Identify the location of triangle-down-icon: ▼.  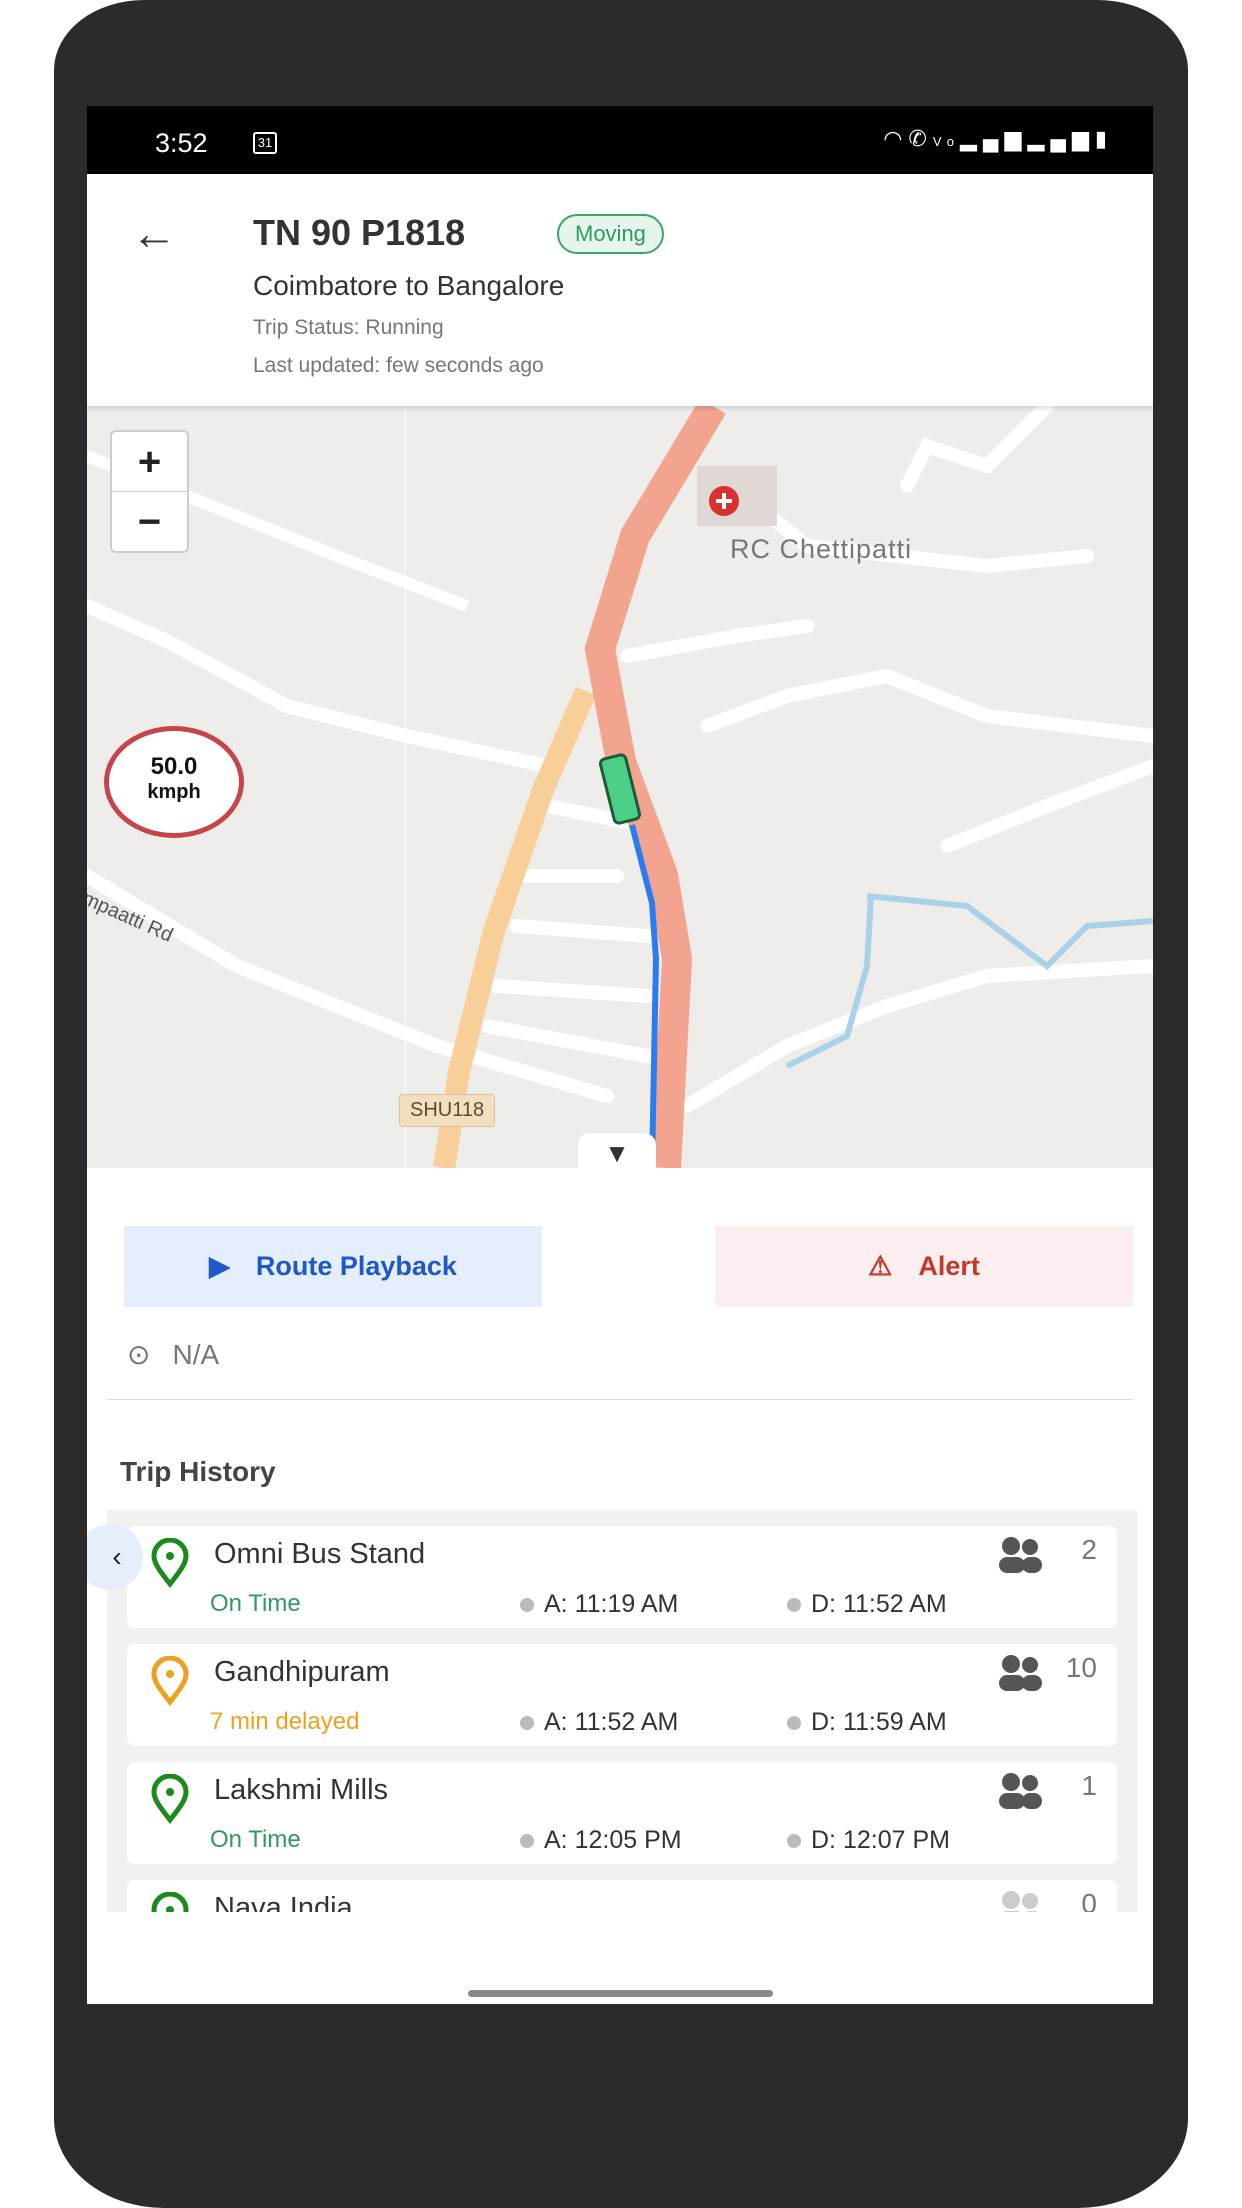
(617, 1153).